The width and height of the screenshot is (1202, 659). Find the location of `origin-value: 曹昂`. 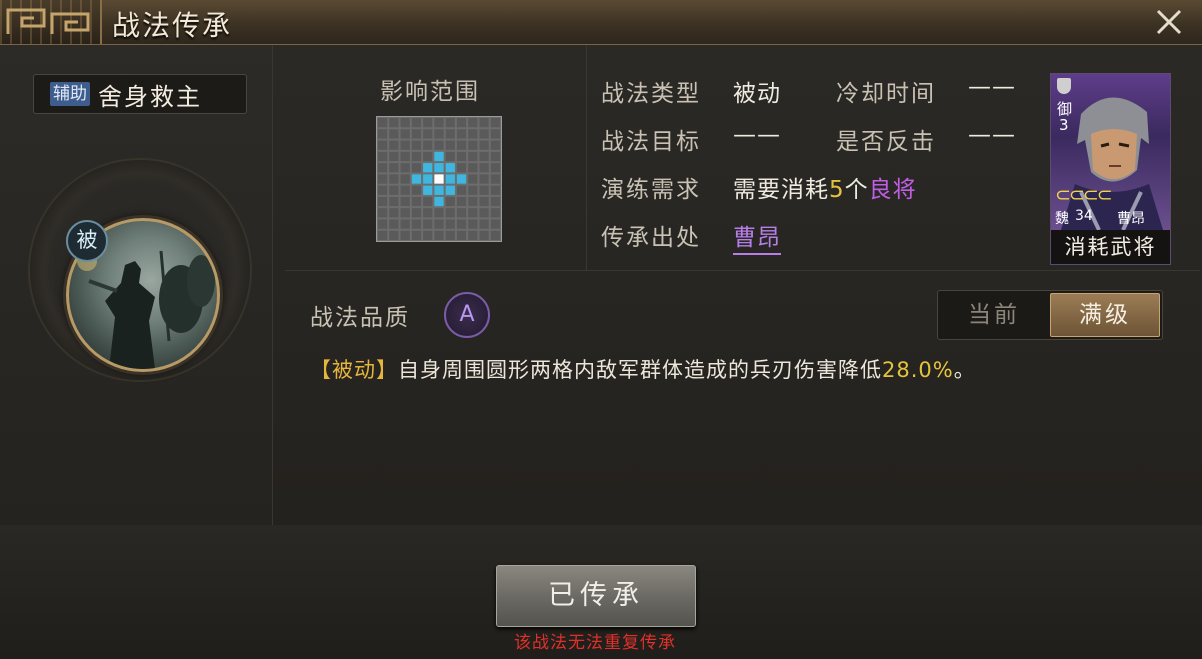

origin-value: 曹昂 is located at coordinates (757, 236).